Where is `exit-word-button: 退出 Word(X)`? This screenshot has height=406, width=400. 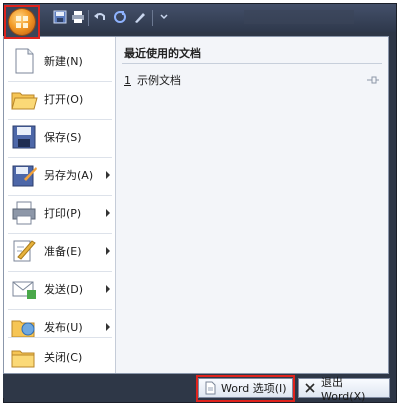 exit-word-button: 退出 Word(X) is located at coordinates (344, 389).